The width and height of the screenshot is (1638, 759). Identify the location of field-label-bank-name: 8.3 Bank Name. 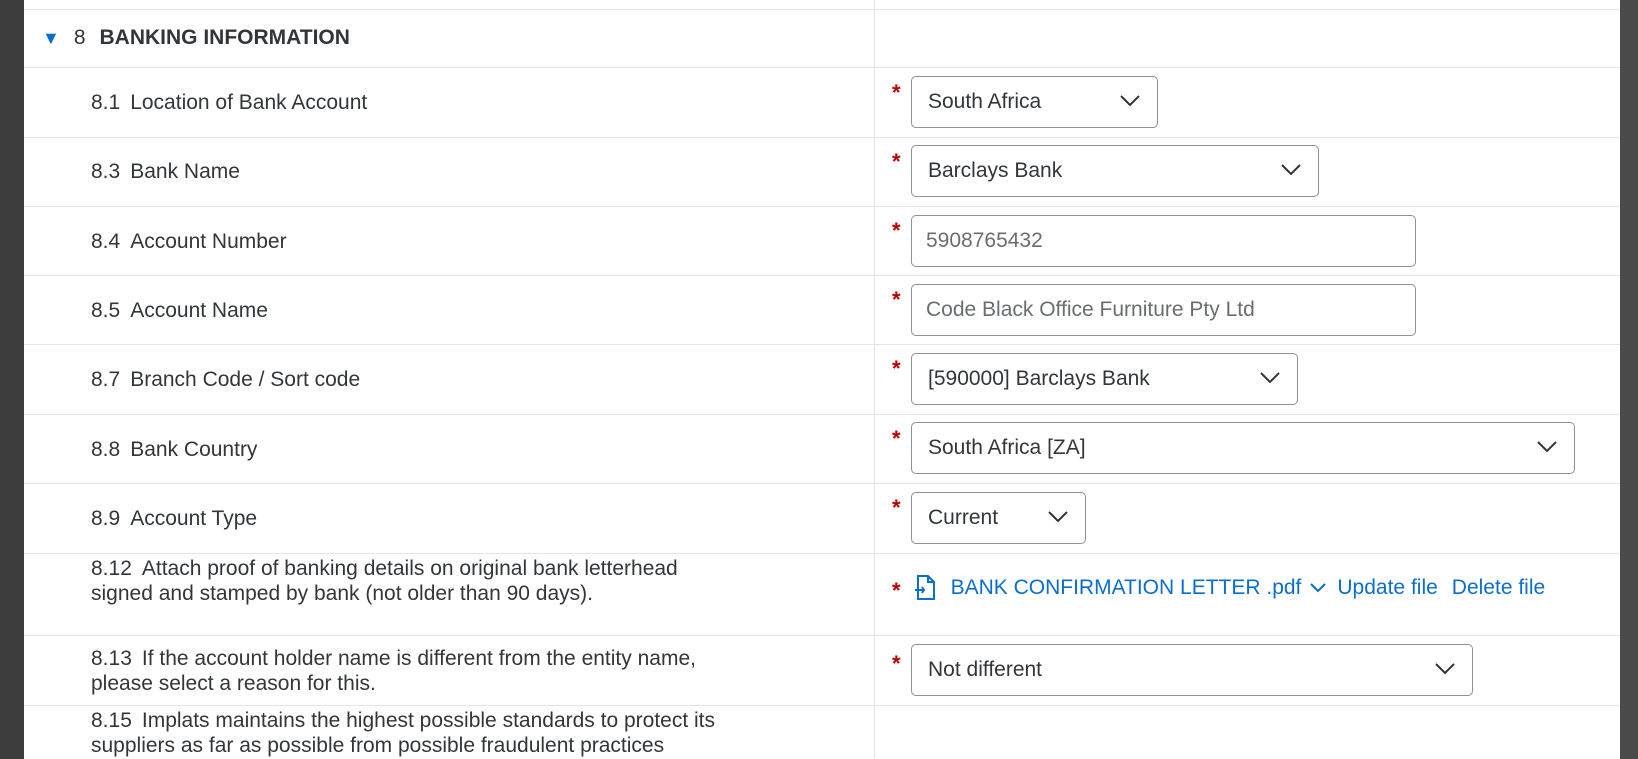
(165, 172).